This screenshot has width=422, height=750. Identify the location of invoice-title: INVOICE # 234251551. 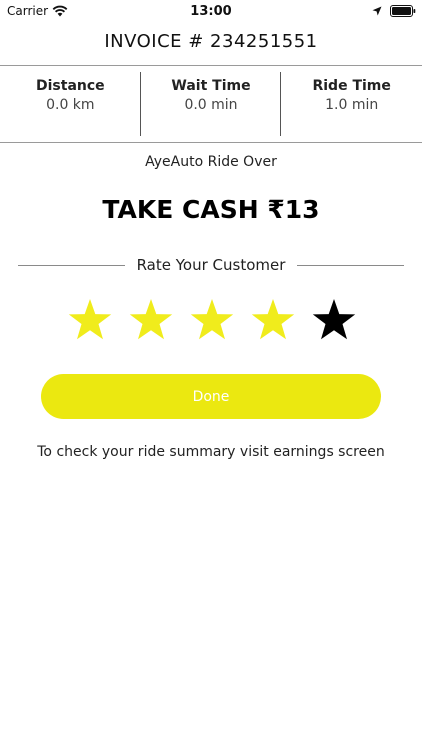
(211, 41).